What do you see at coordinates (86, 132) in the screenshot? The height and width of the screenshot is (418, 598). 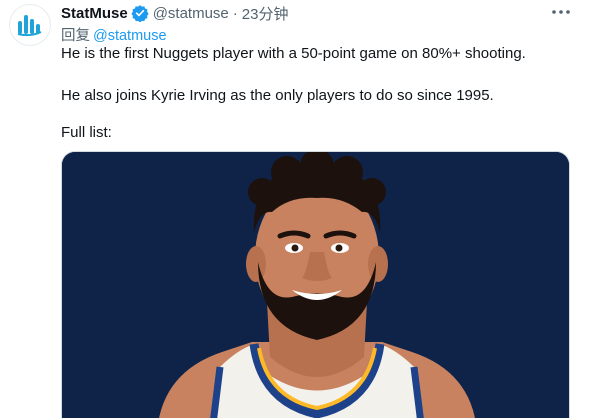 I see `tweet-text-line: Full list:` at bounding box center [86, 132].